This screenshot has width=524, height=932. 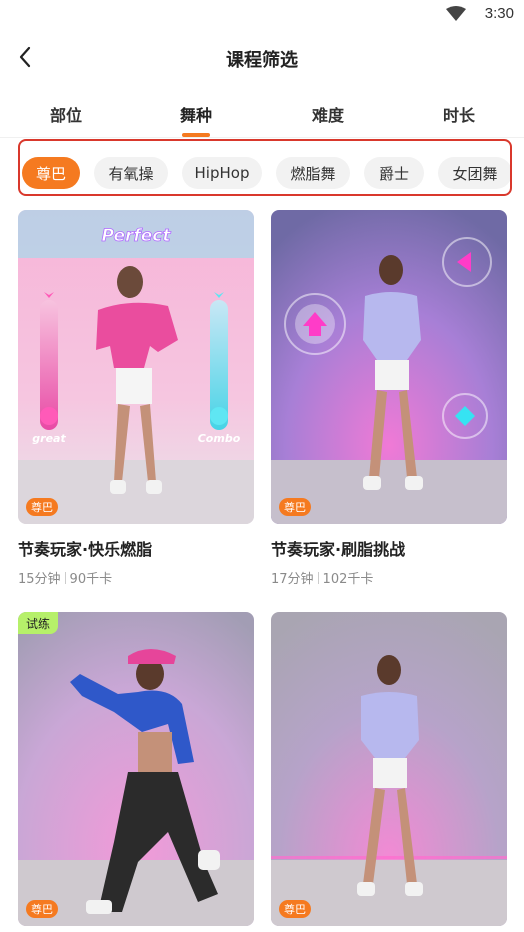 I want to click on active-tab-indicator, so click(x=196, y=135).